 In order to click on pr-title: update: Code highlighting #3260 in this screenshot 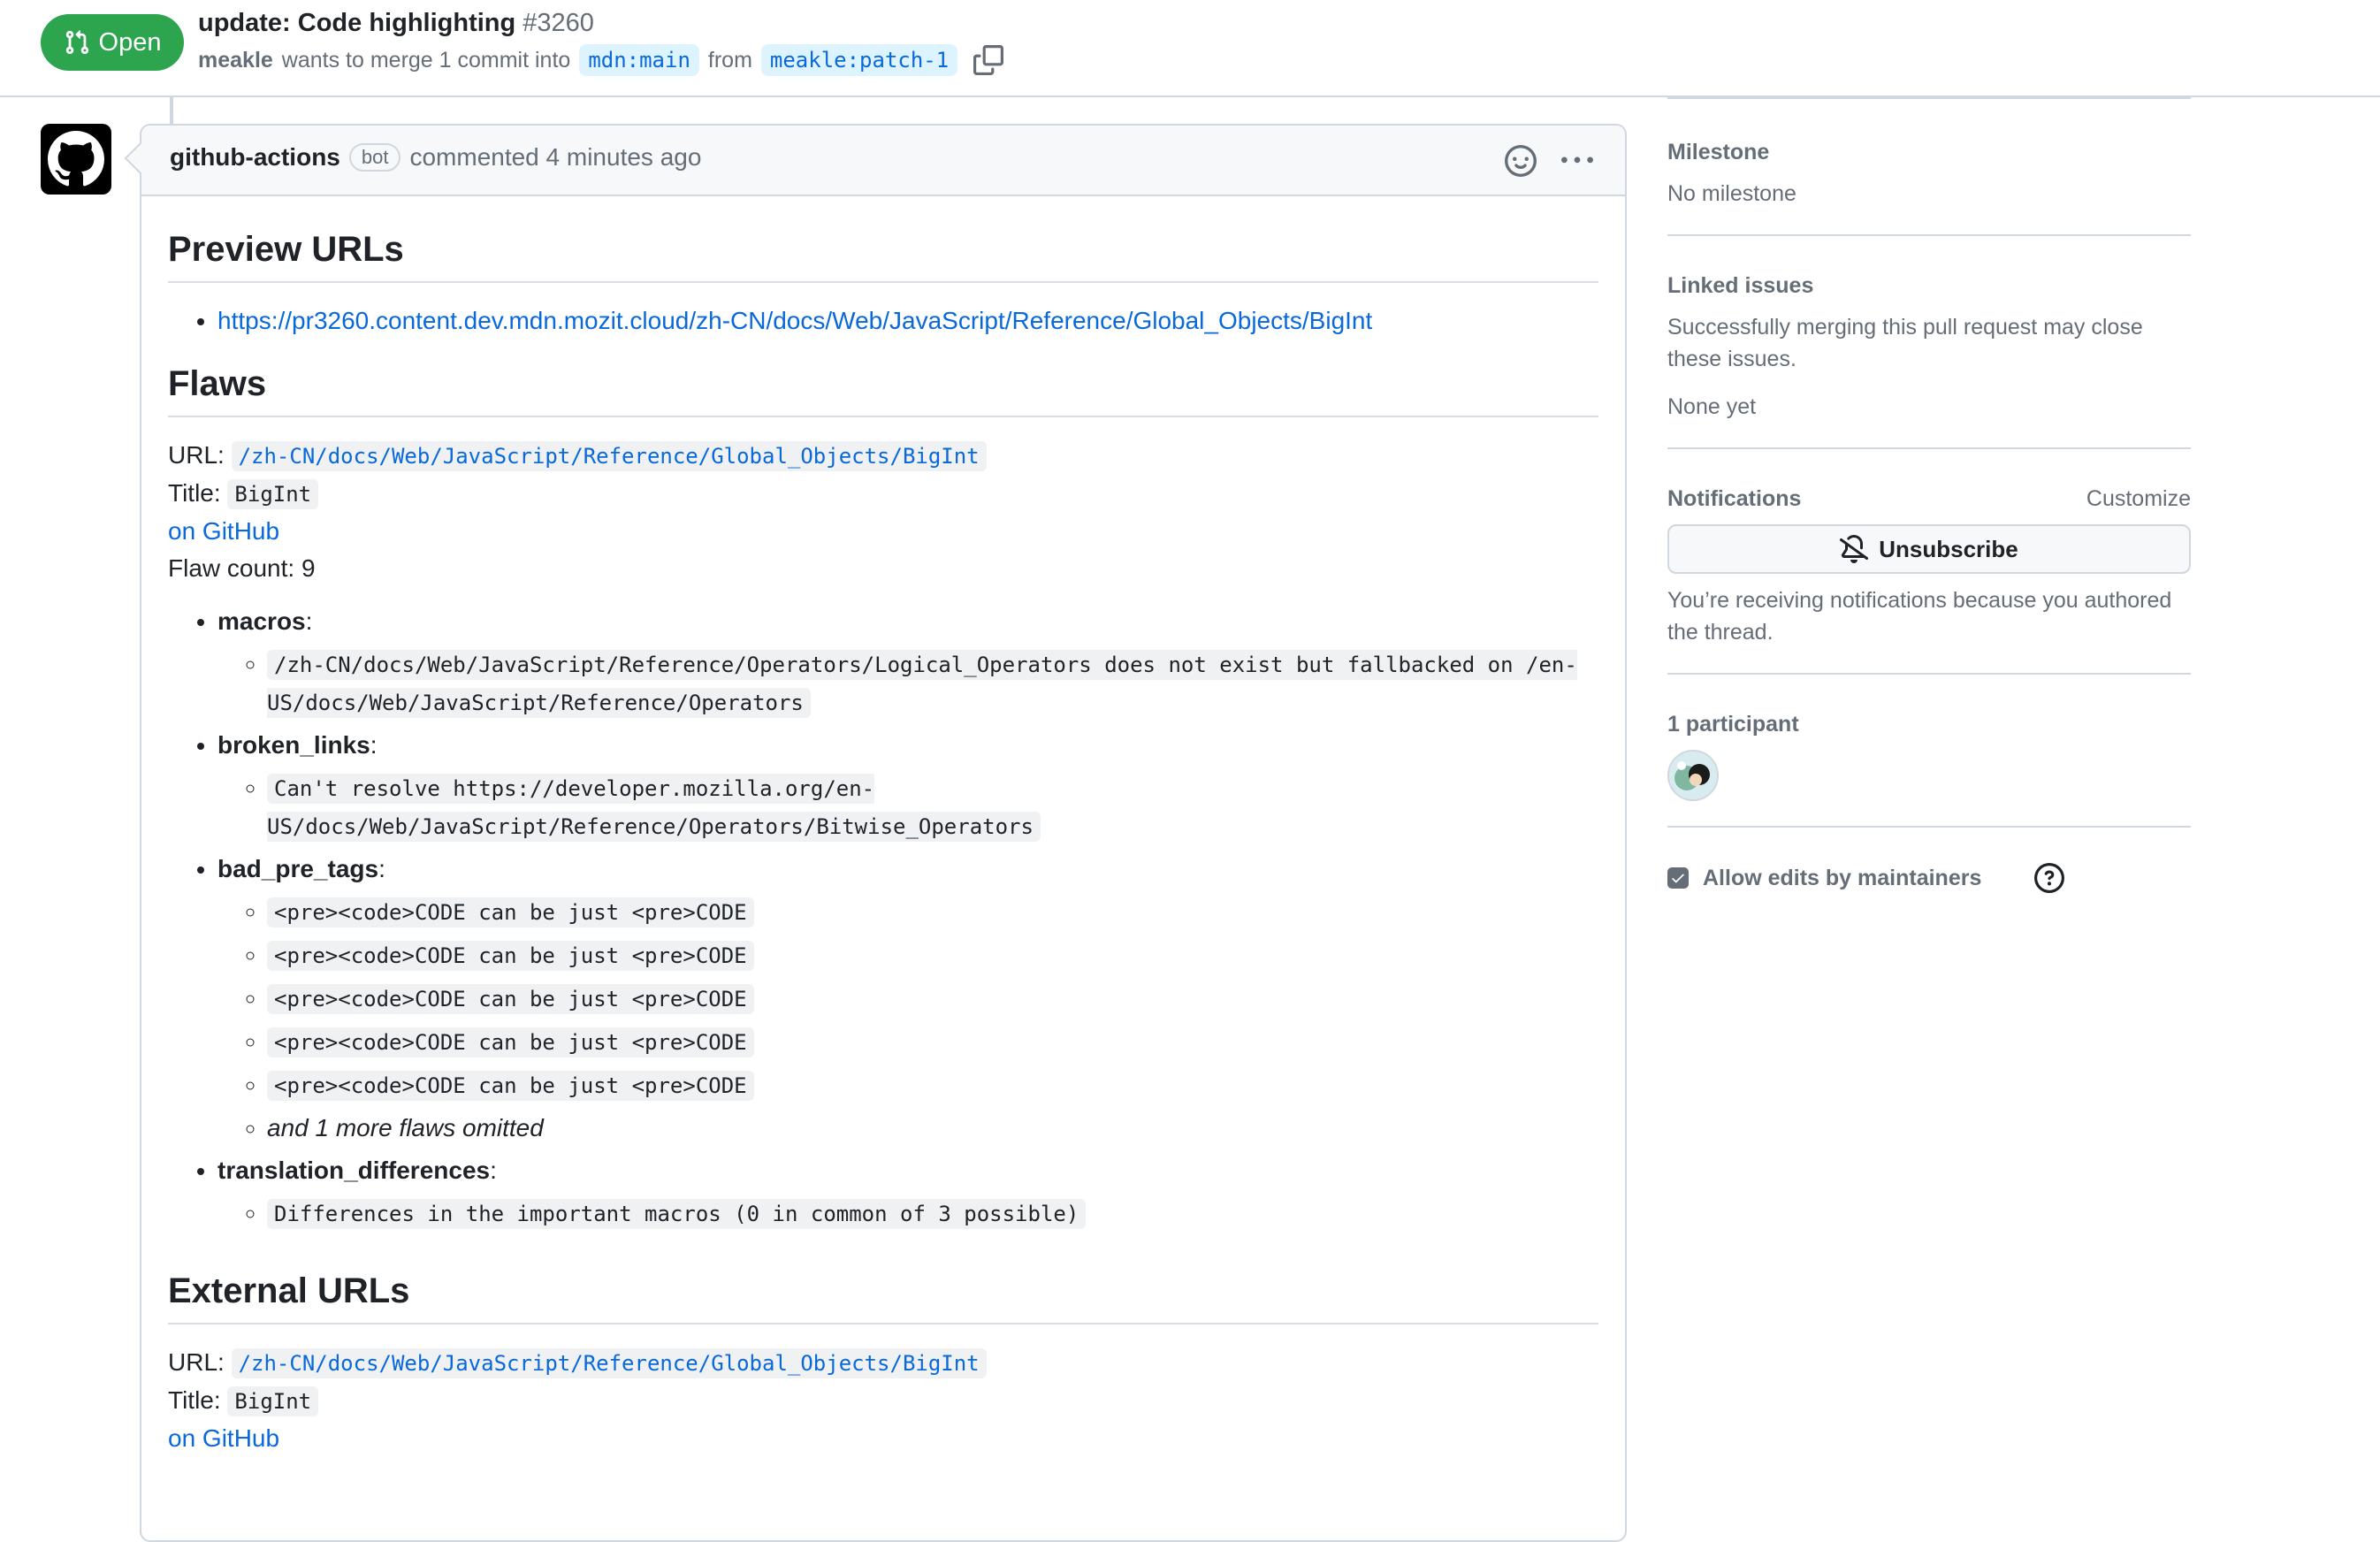, I will do `click(396, 23)`.